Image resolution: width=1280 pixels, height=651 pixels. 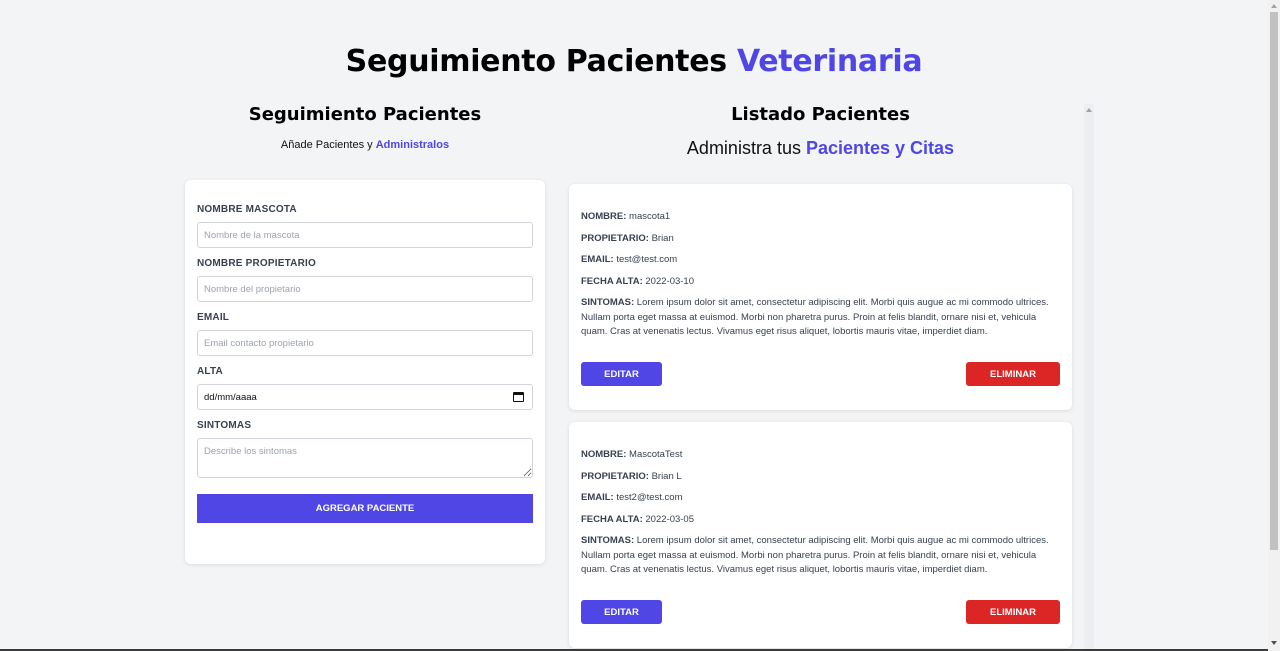 I want to click on owner-name-label: Nombre Propietario, so click(x=256, y=263).